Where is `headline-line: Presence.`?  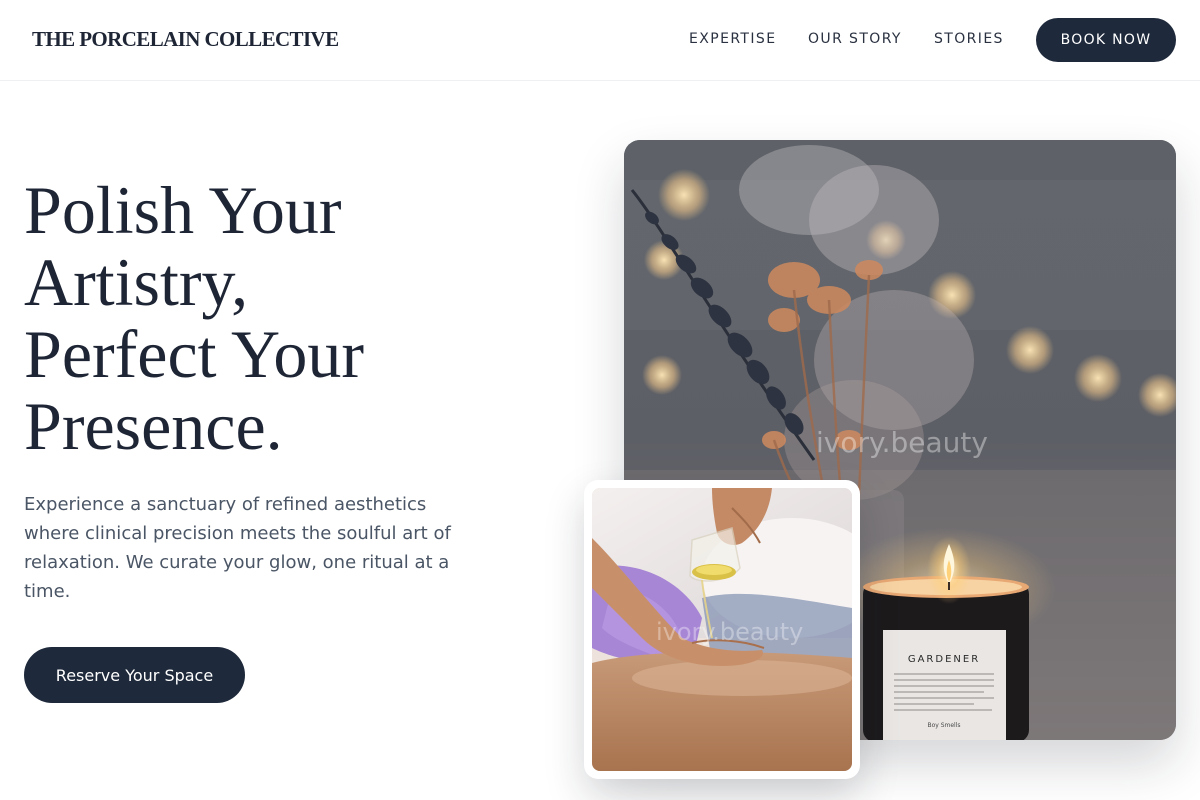 headline-line: Presence. is located at coordinates (153, 426).